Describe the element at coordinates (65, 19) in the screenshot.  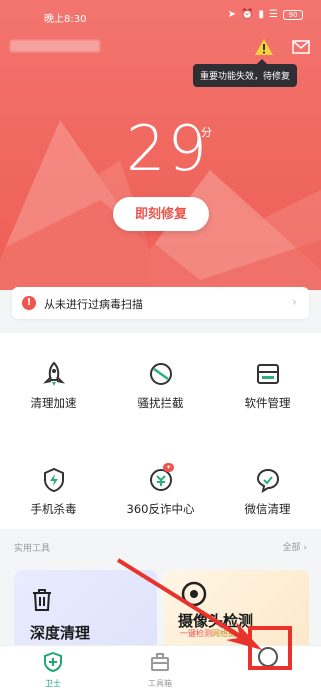
I see `status-time: 晚上8:30` at that location.